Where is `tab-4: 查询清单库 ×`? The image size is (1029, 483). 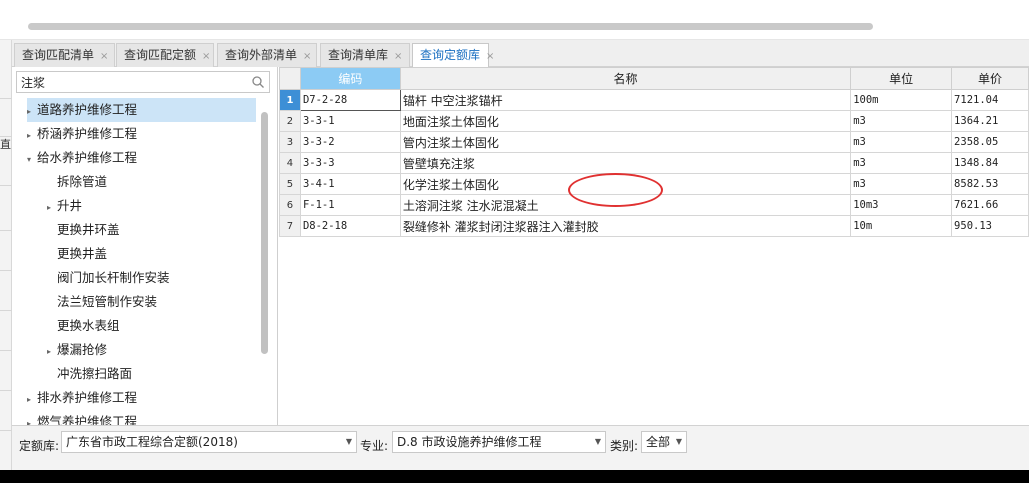
tab-4: 查询清单库 × is located at coordinates (365, 55).